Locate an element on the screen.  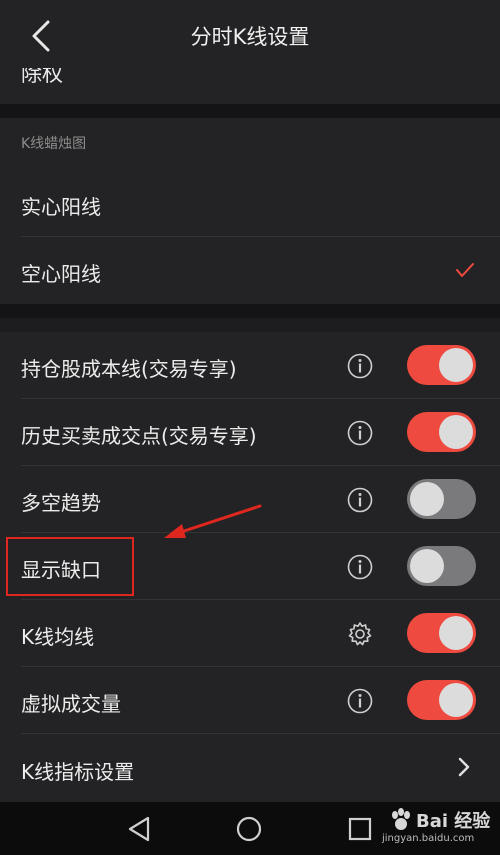
bull-bear-trend-toggle is located at coordinates (441, 499).